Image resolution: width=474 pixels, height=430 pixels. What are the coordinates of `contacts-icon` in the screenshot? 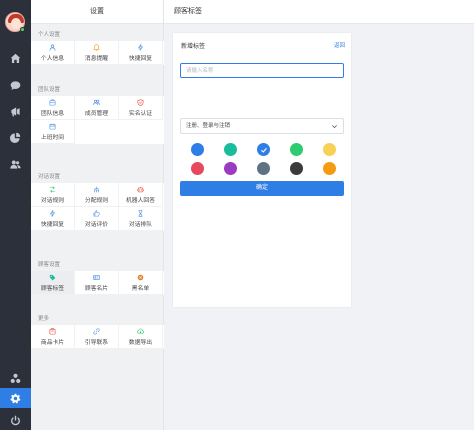 It's located at (15, 164).